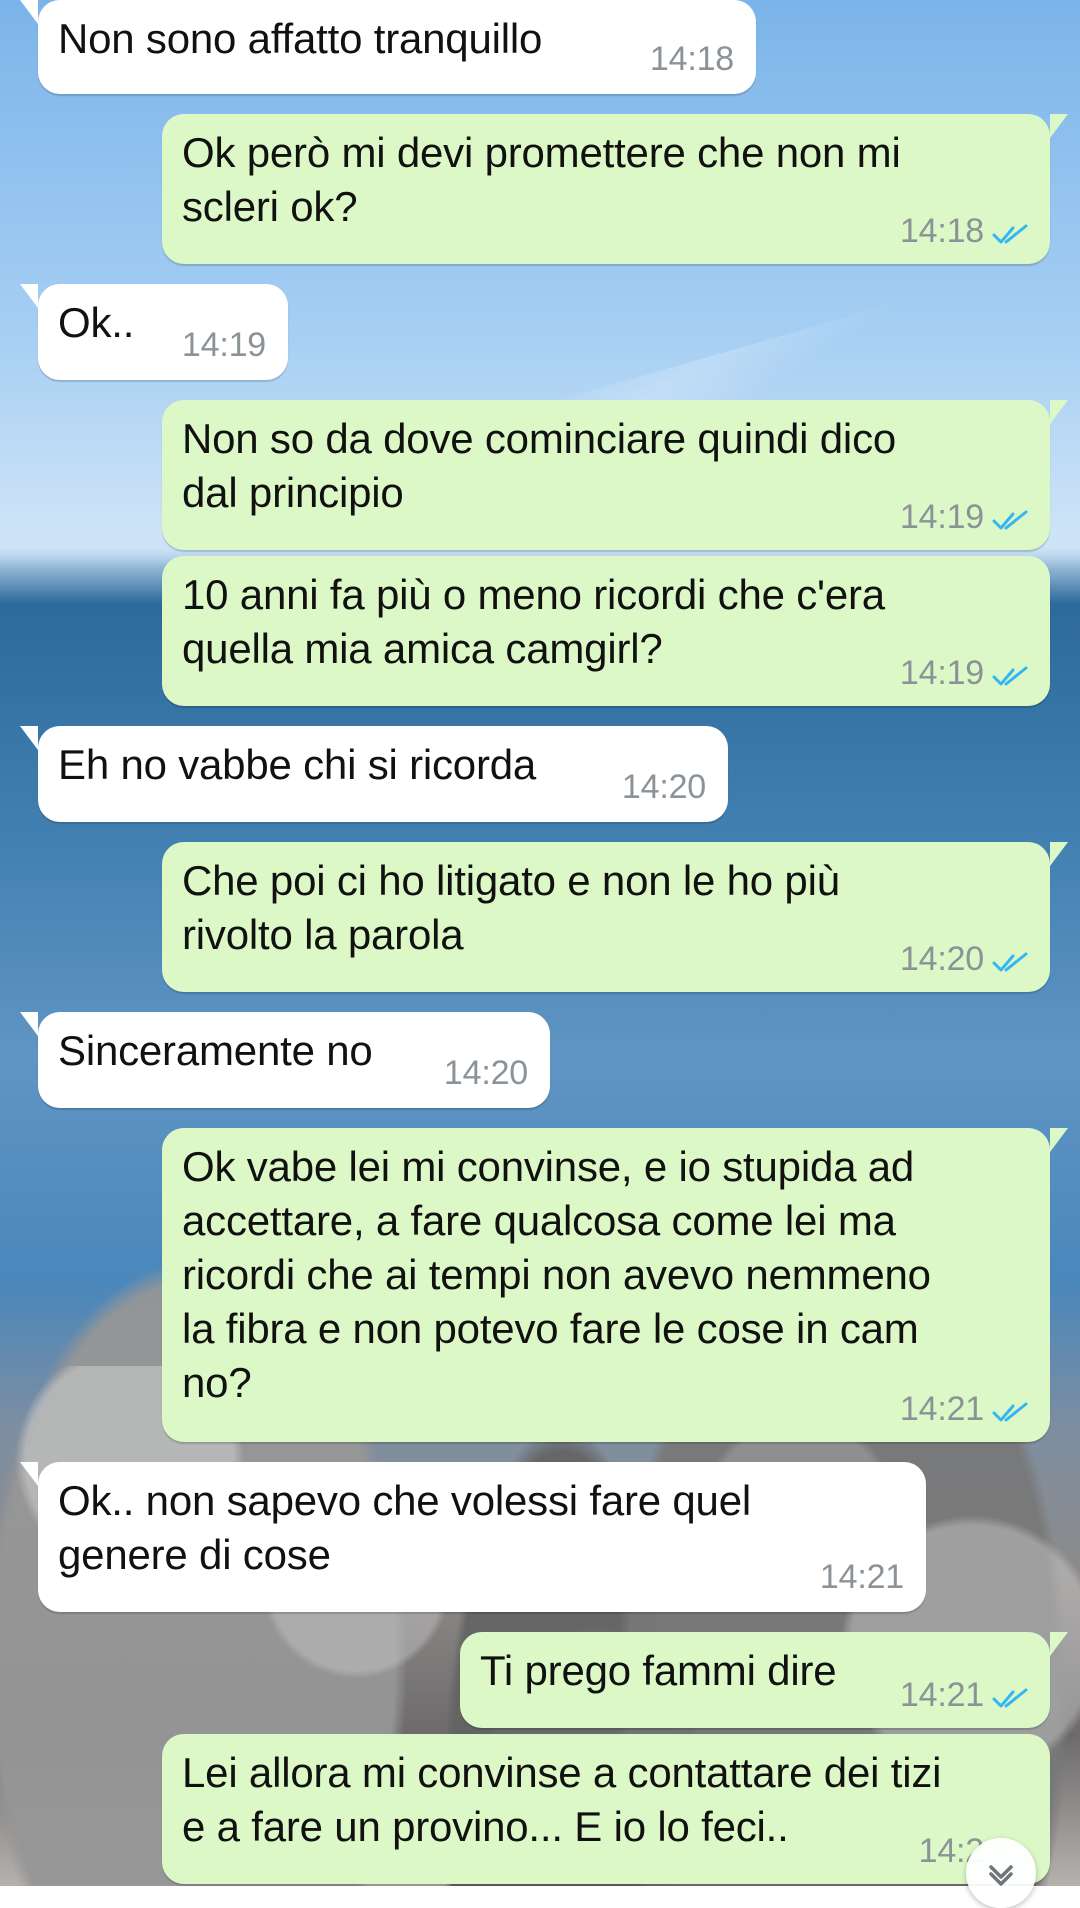 The image size is (1080, 1908). I want to click on message-text: Sinceramente no, so click(215, 1050).